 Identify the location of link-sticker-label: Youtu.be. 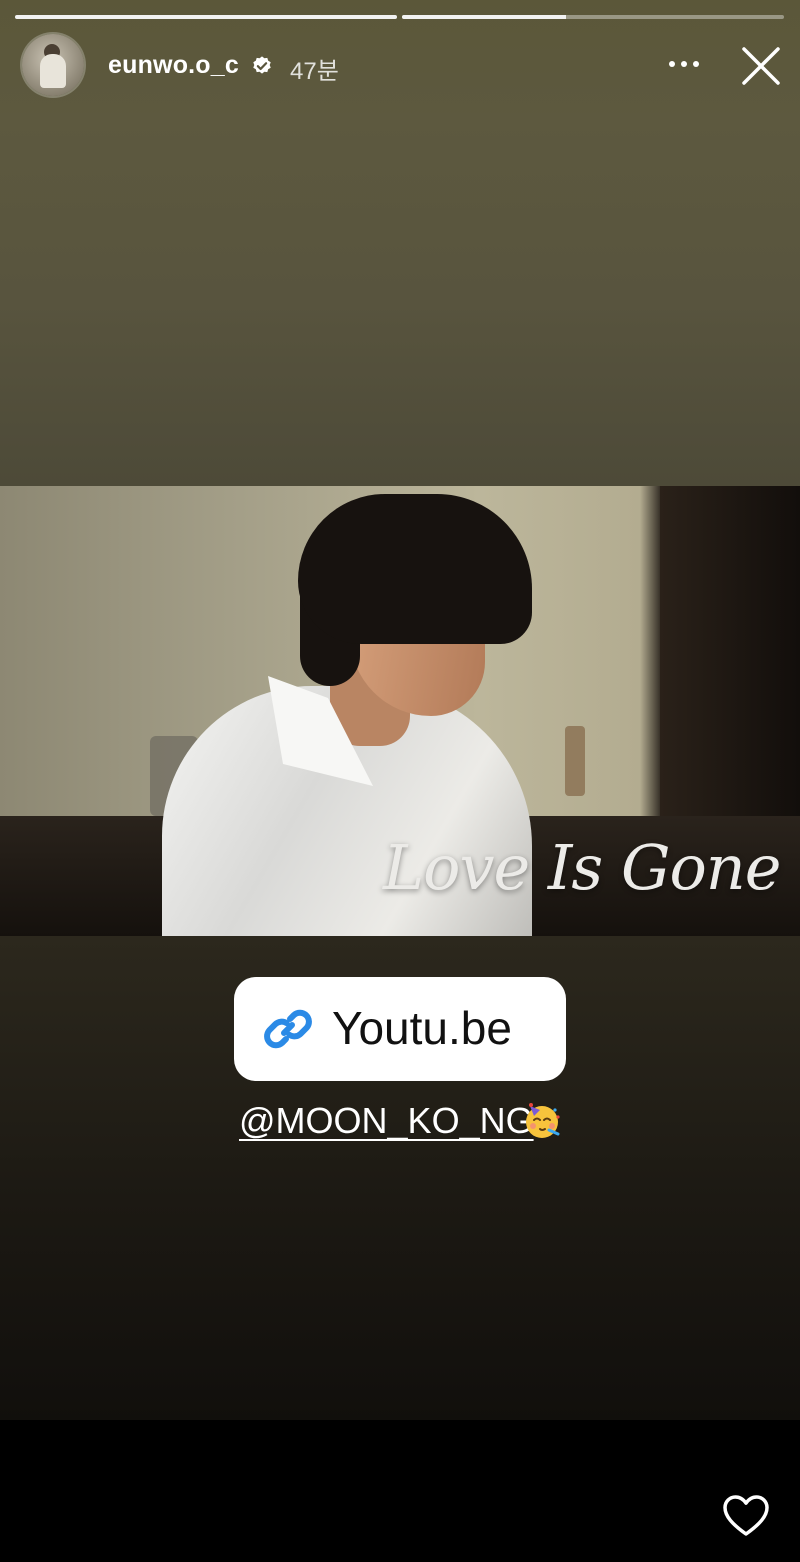
(422, 1028).